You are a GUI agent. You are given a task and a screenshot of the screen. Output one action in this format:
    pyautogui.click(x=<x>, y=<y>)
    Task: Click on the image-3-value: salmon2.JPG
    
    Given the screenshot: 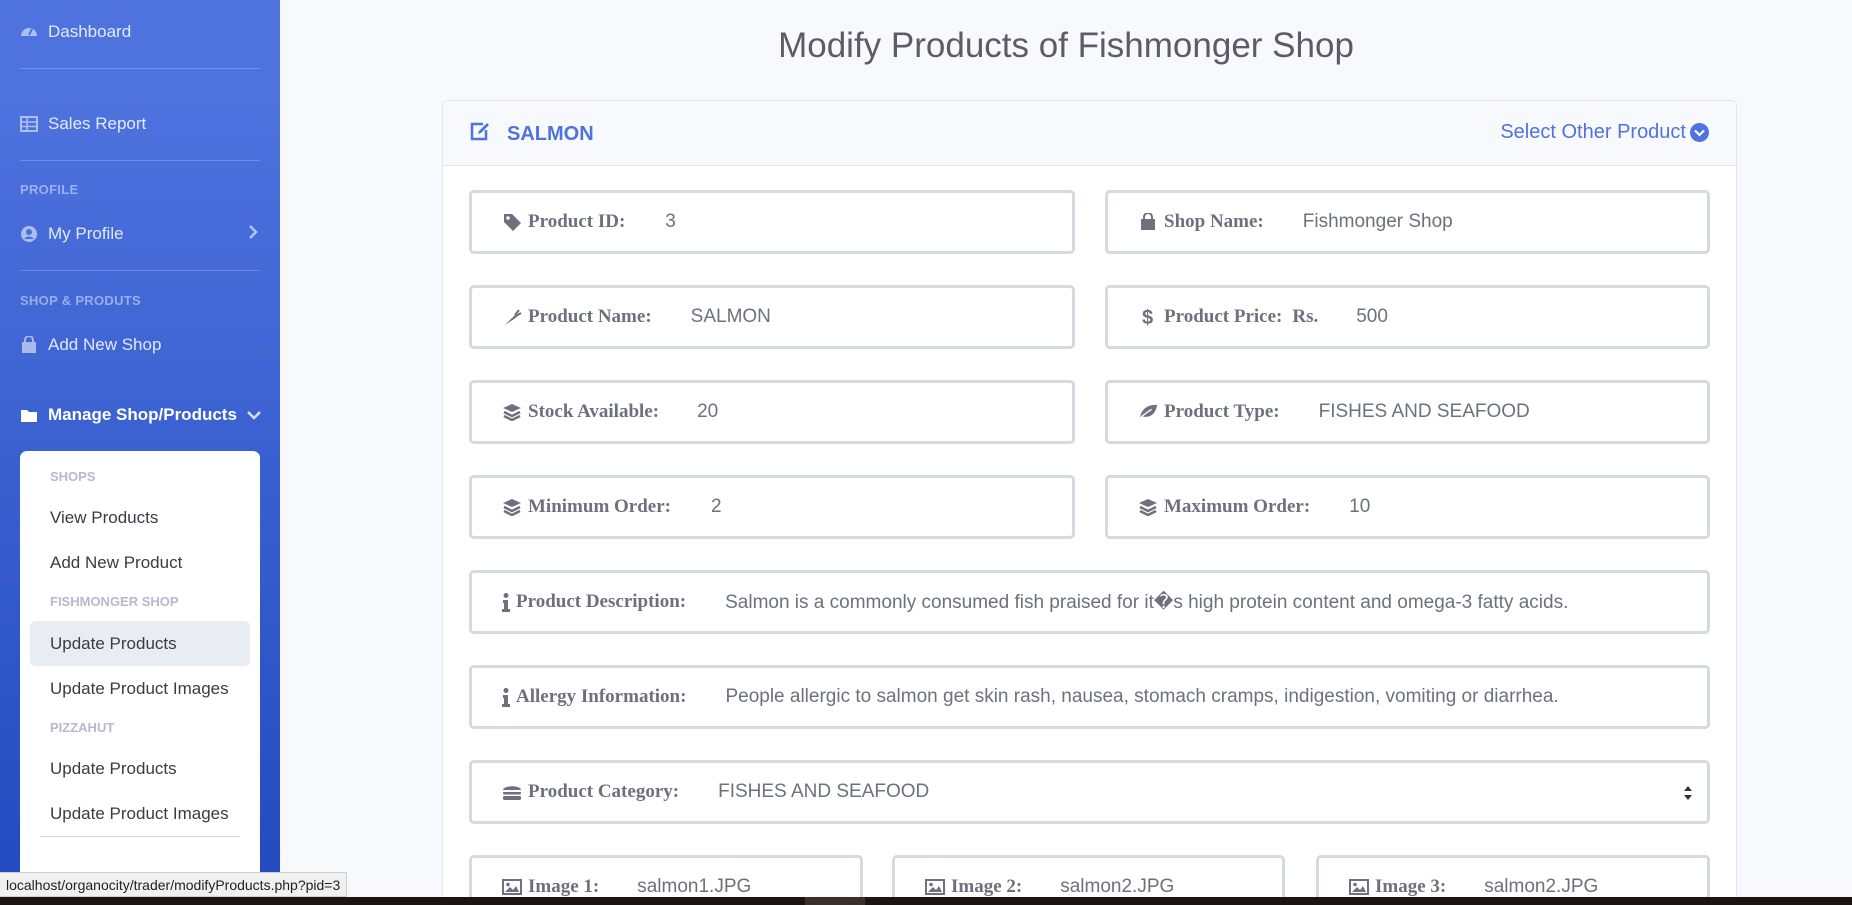 What is the action you would take?
    pyautogui.click(x=1541, y=886)
    